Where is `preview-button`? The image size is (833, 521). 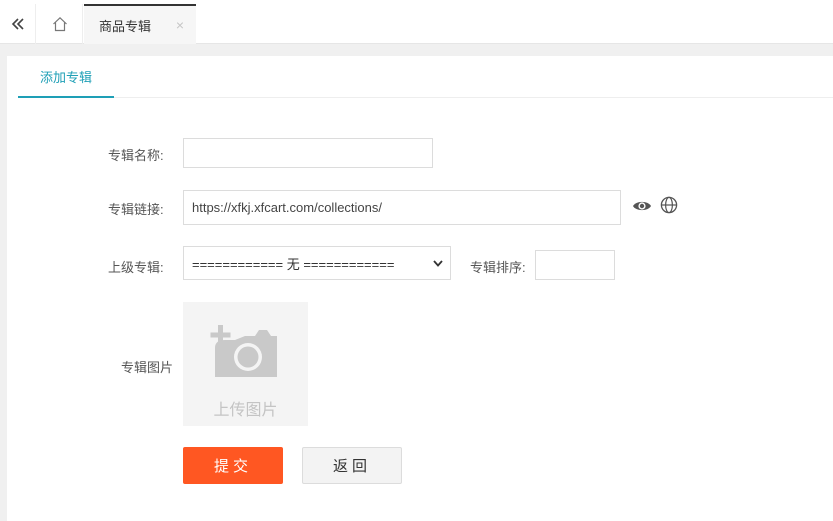
preview-button is located at coordinates (642, 206).